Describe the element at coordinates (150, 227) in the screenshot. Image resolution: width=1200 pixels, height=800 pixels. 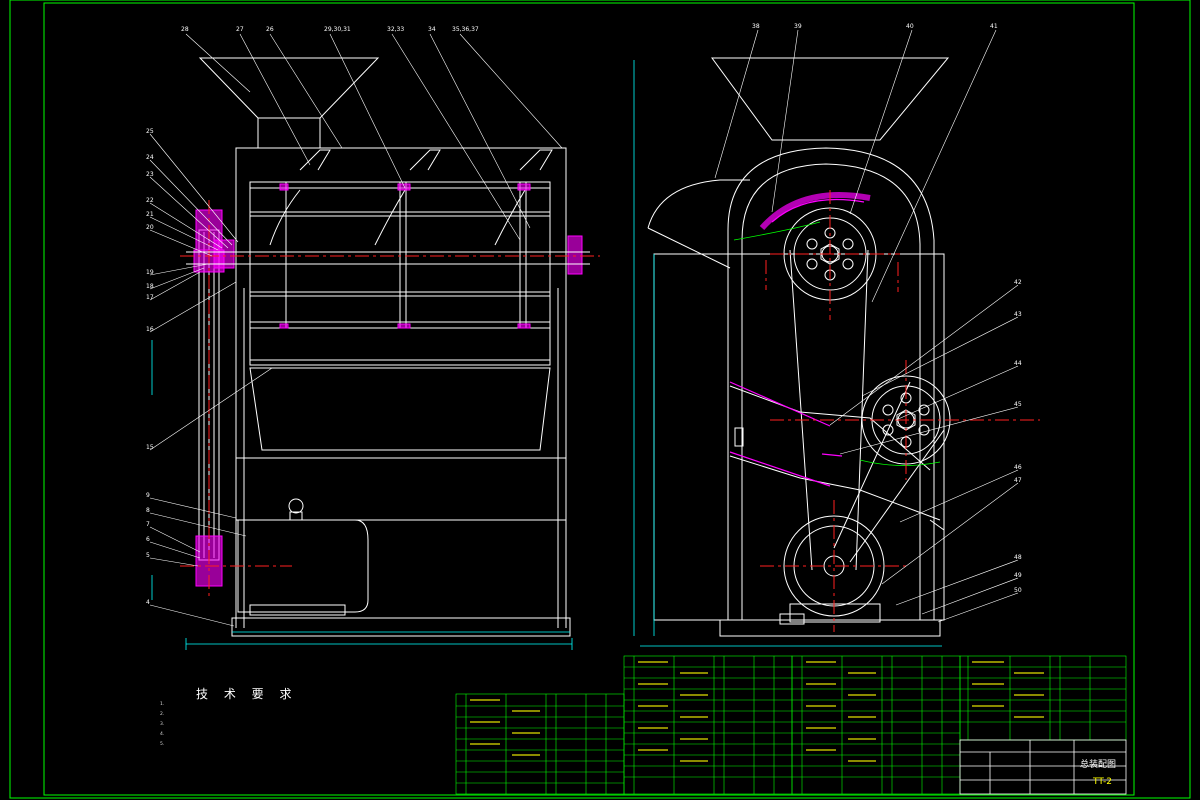
I see `callout-20: 20` at that location.